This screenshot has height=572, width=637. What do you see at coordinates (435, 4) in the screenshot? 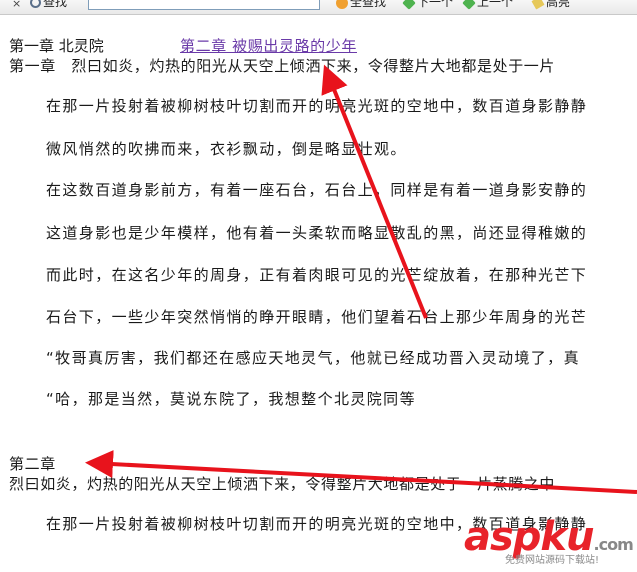
I see `find-next-label: 下一个` at bounding box center [435, 4].